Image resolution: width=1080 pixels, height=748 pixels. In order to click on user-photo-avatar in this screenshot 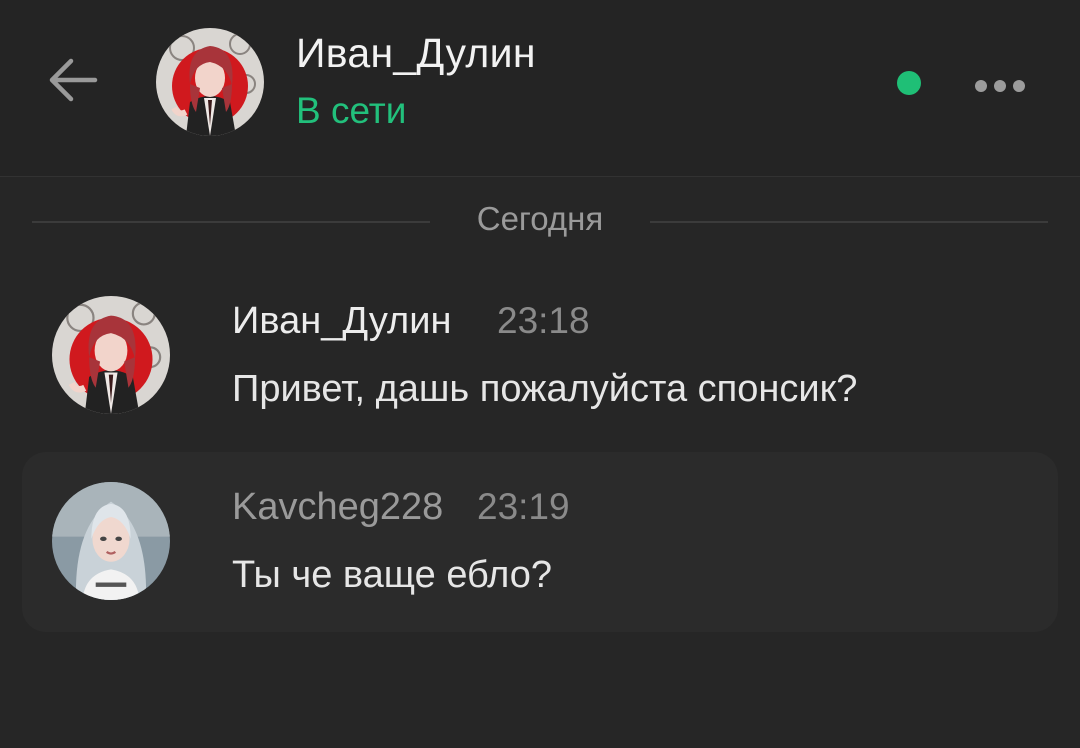, I will do `click(111, 541)`.